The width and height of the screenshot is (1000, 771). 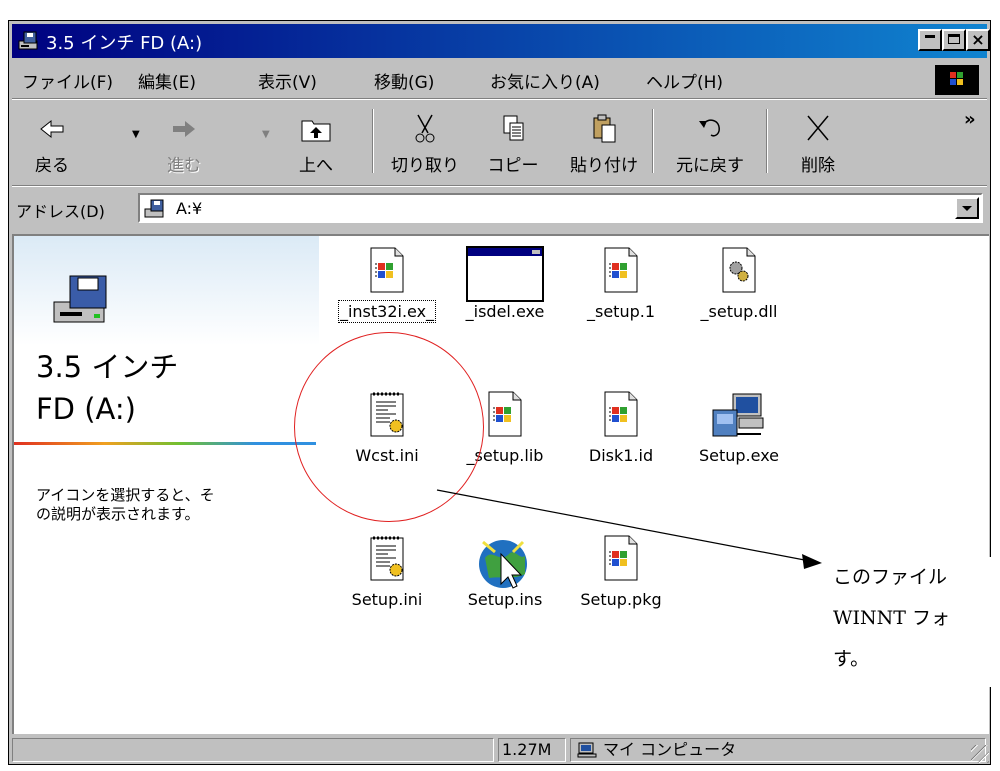 What do you see at coordinates (404, 80) in the screenshot?
I see `menu-go: 移動(G)` at bounding box center [404, 80].